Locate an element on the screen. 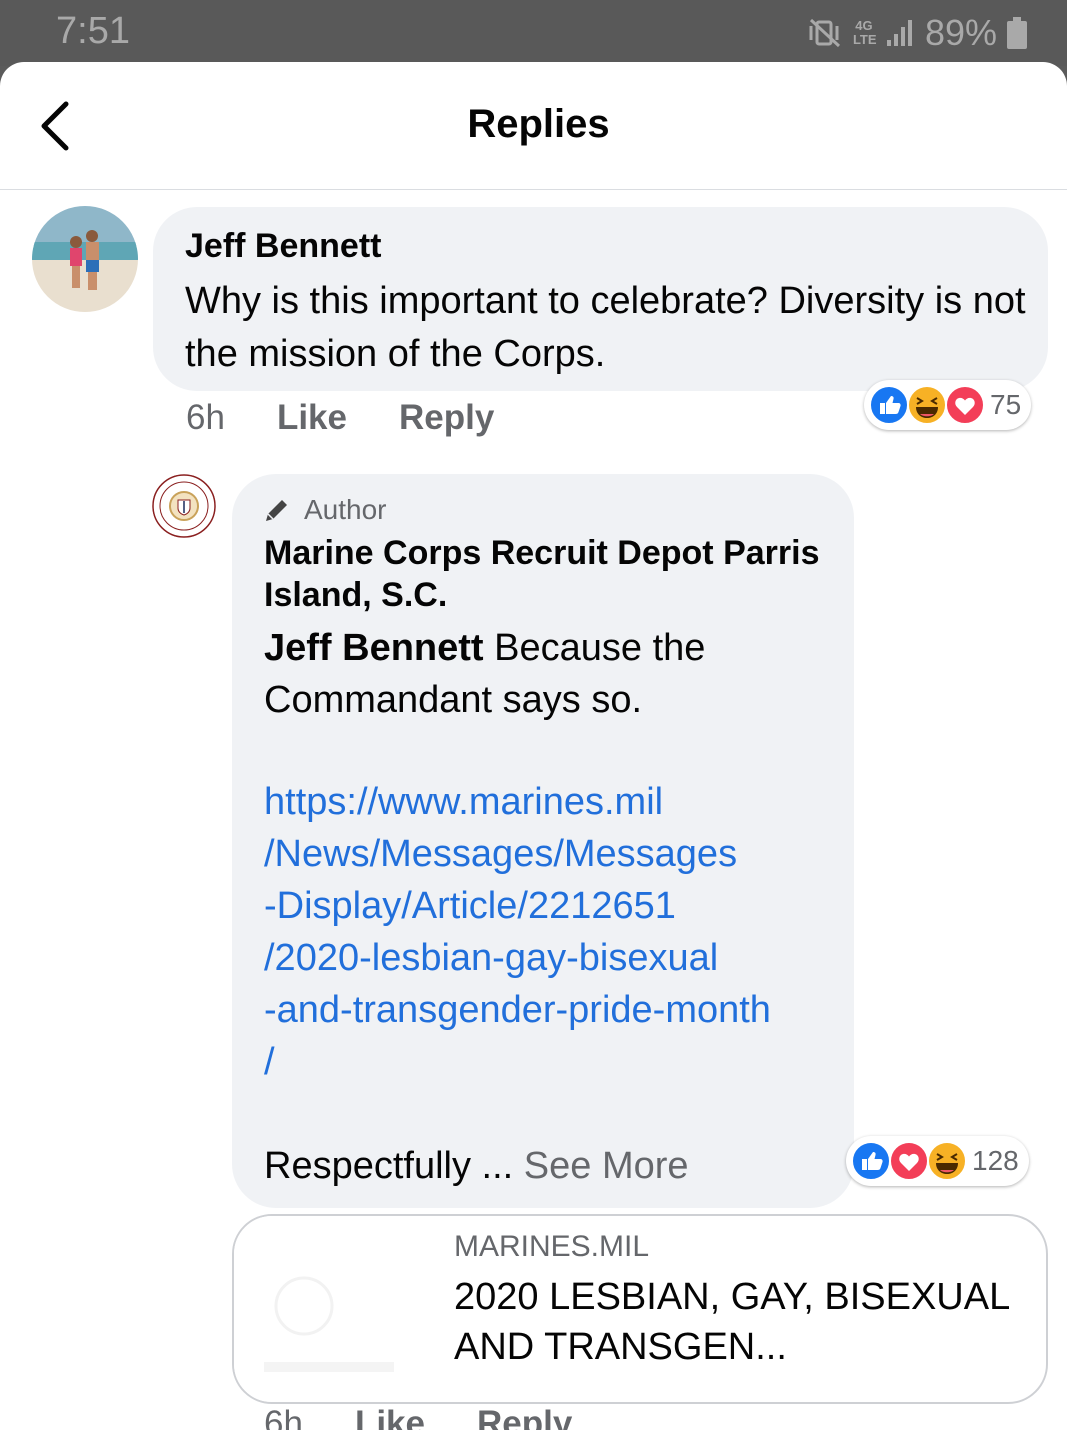 The image size is (1067, 1430). url-line: -and-transgender-pride-month is located at coordinates (517, 1010).